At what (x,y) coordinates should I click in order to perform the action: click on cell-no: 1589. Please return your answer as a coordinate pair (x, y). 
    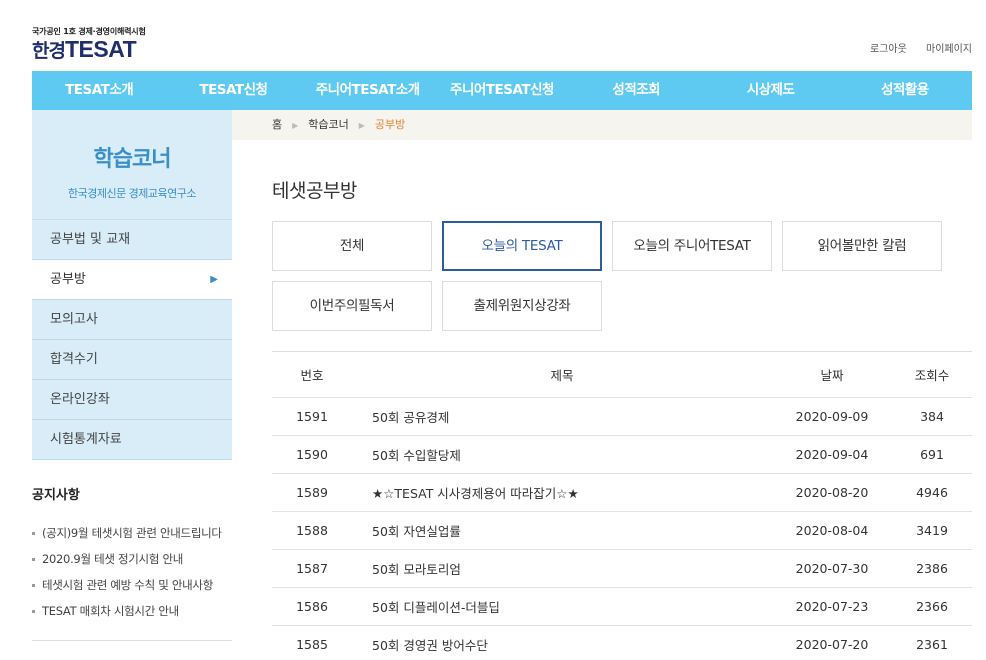
    Looking at the image, I should click on (312, 492).